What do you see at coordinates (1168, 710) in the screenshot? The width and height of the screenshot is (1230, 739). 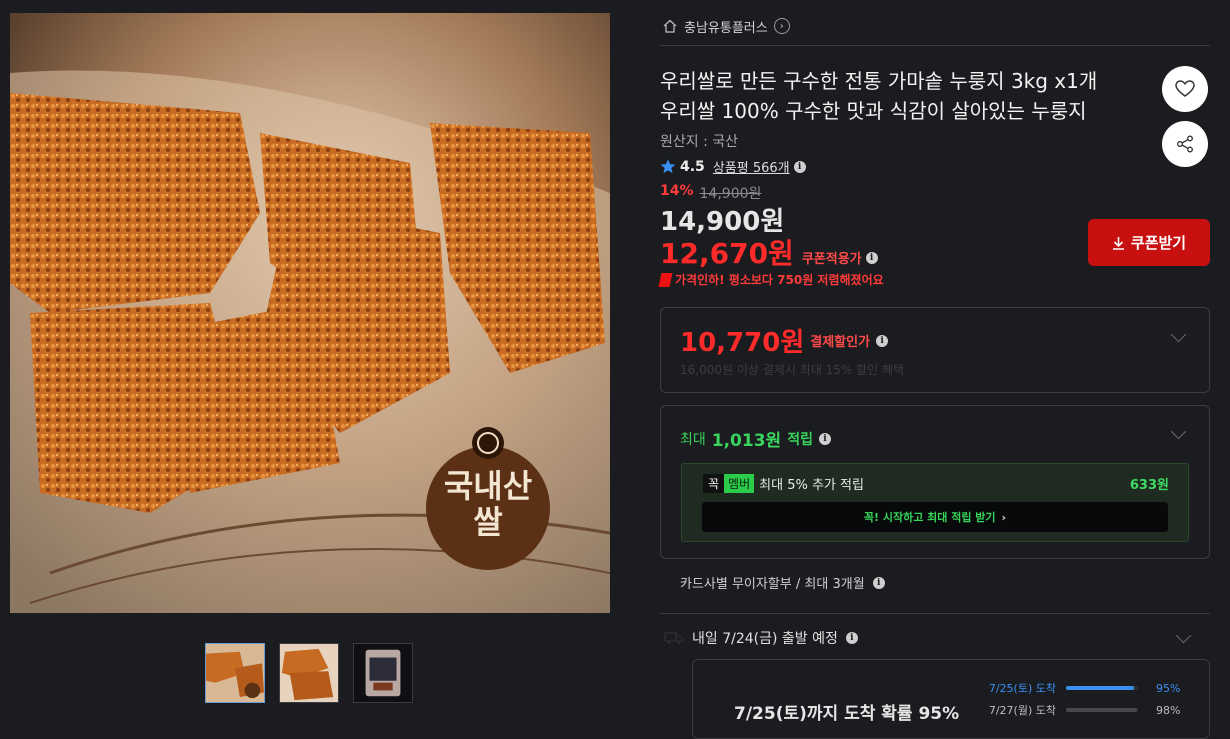 I see `probability-percent: 98%` at bounding box center [1168, 710].